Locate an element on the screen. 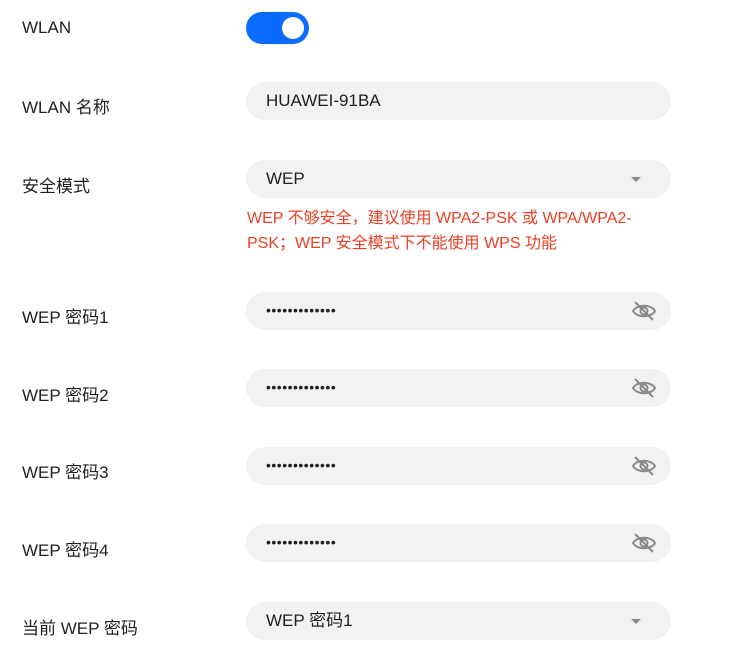 Image resolution: width=751 pixels, height=658 pixels. toggle-knob is located at coordinates (293, 28).